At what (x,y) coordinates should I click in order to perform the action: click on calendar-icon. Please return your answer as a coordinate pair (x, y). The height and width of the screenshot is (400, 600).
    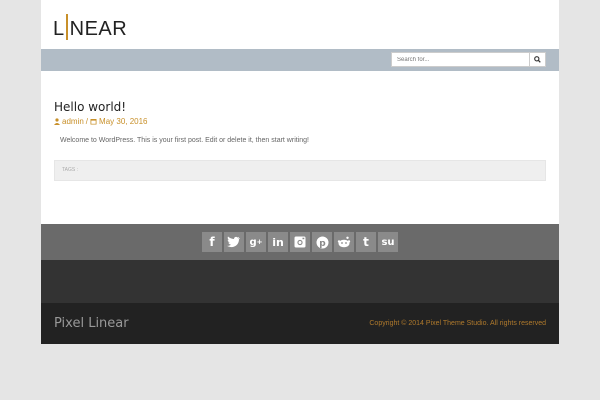
    Looking at the image, I should click on (93, 122).